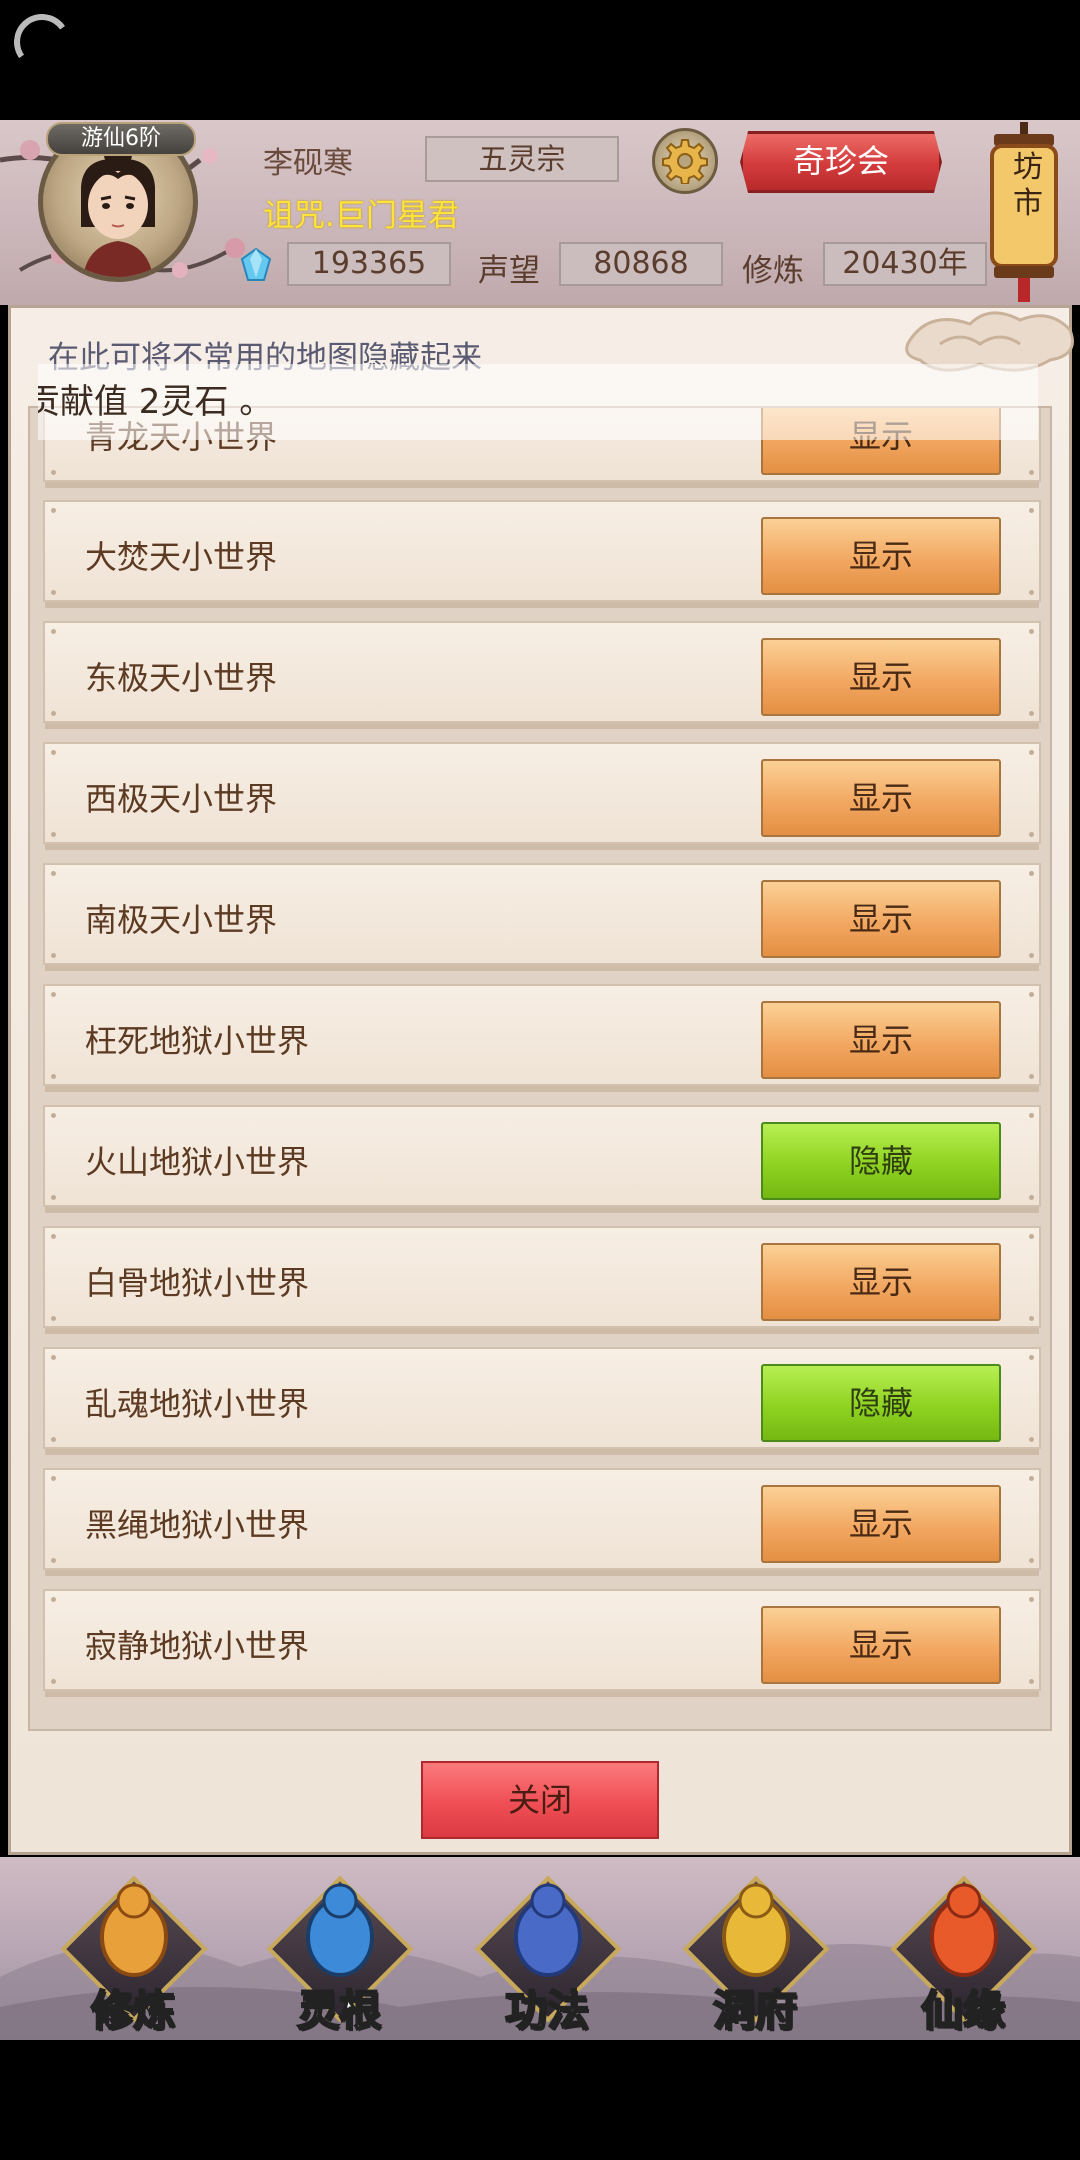 The width and height of the screenshot is (1080, 2160). I want to click on gourd-icon, so click(964, 1930).